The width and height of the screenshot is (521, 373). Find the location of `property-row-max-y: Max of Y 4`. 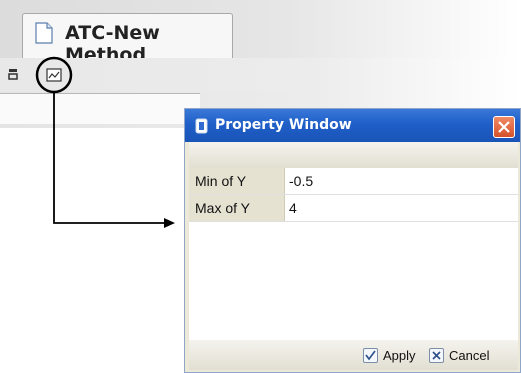

property-row-max-y: Max of Y 4 is located at coordinates (353, 208).